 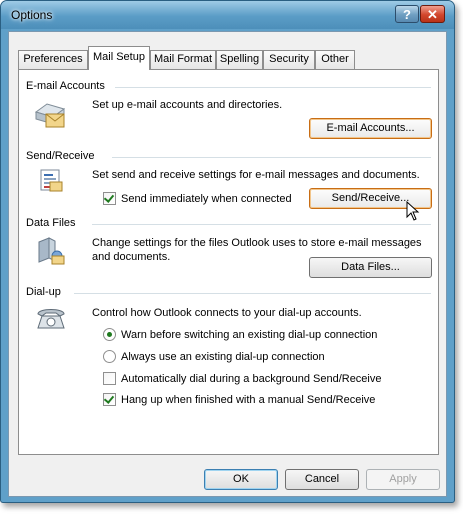 I want to click on ok-button: OK, so click(x=241, y=479).